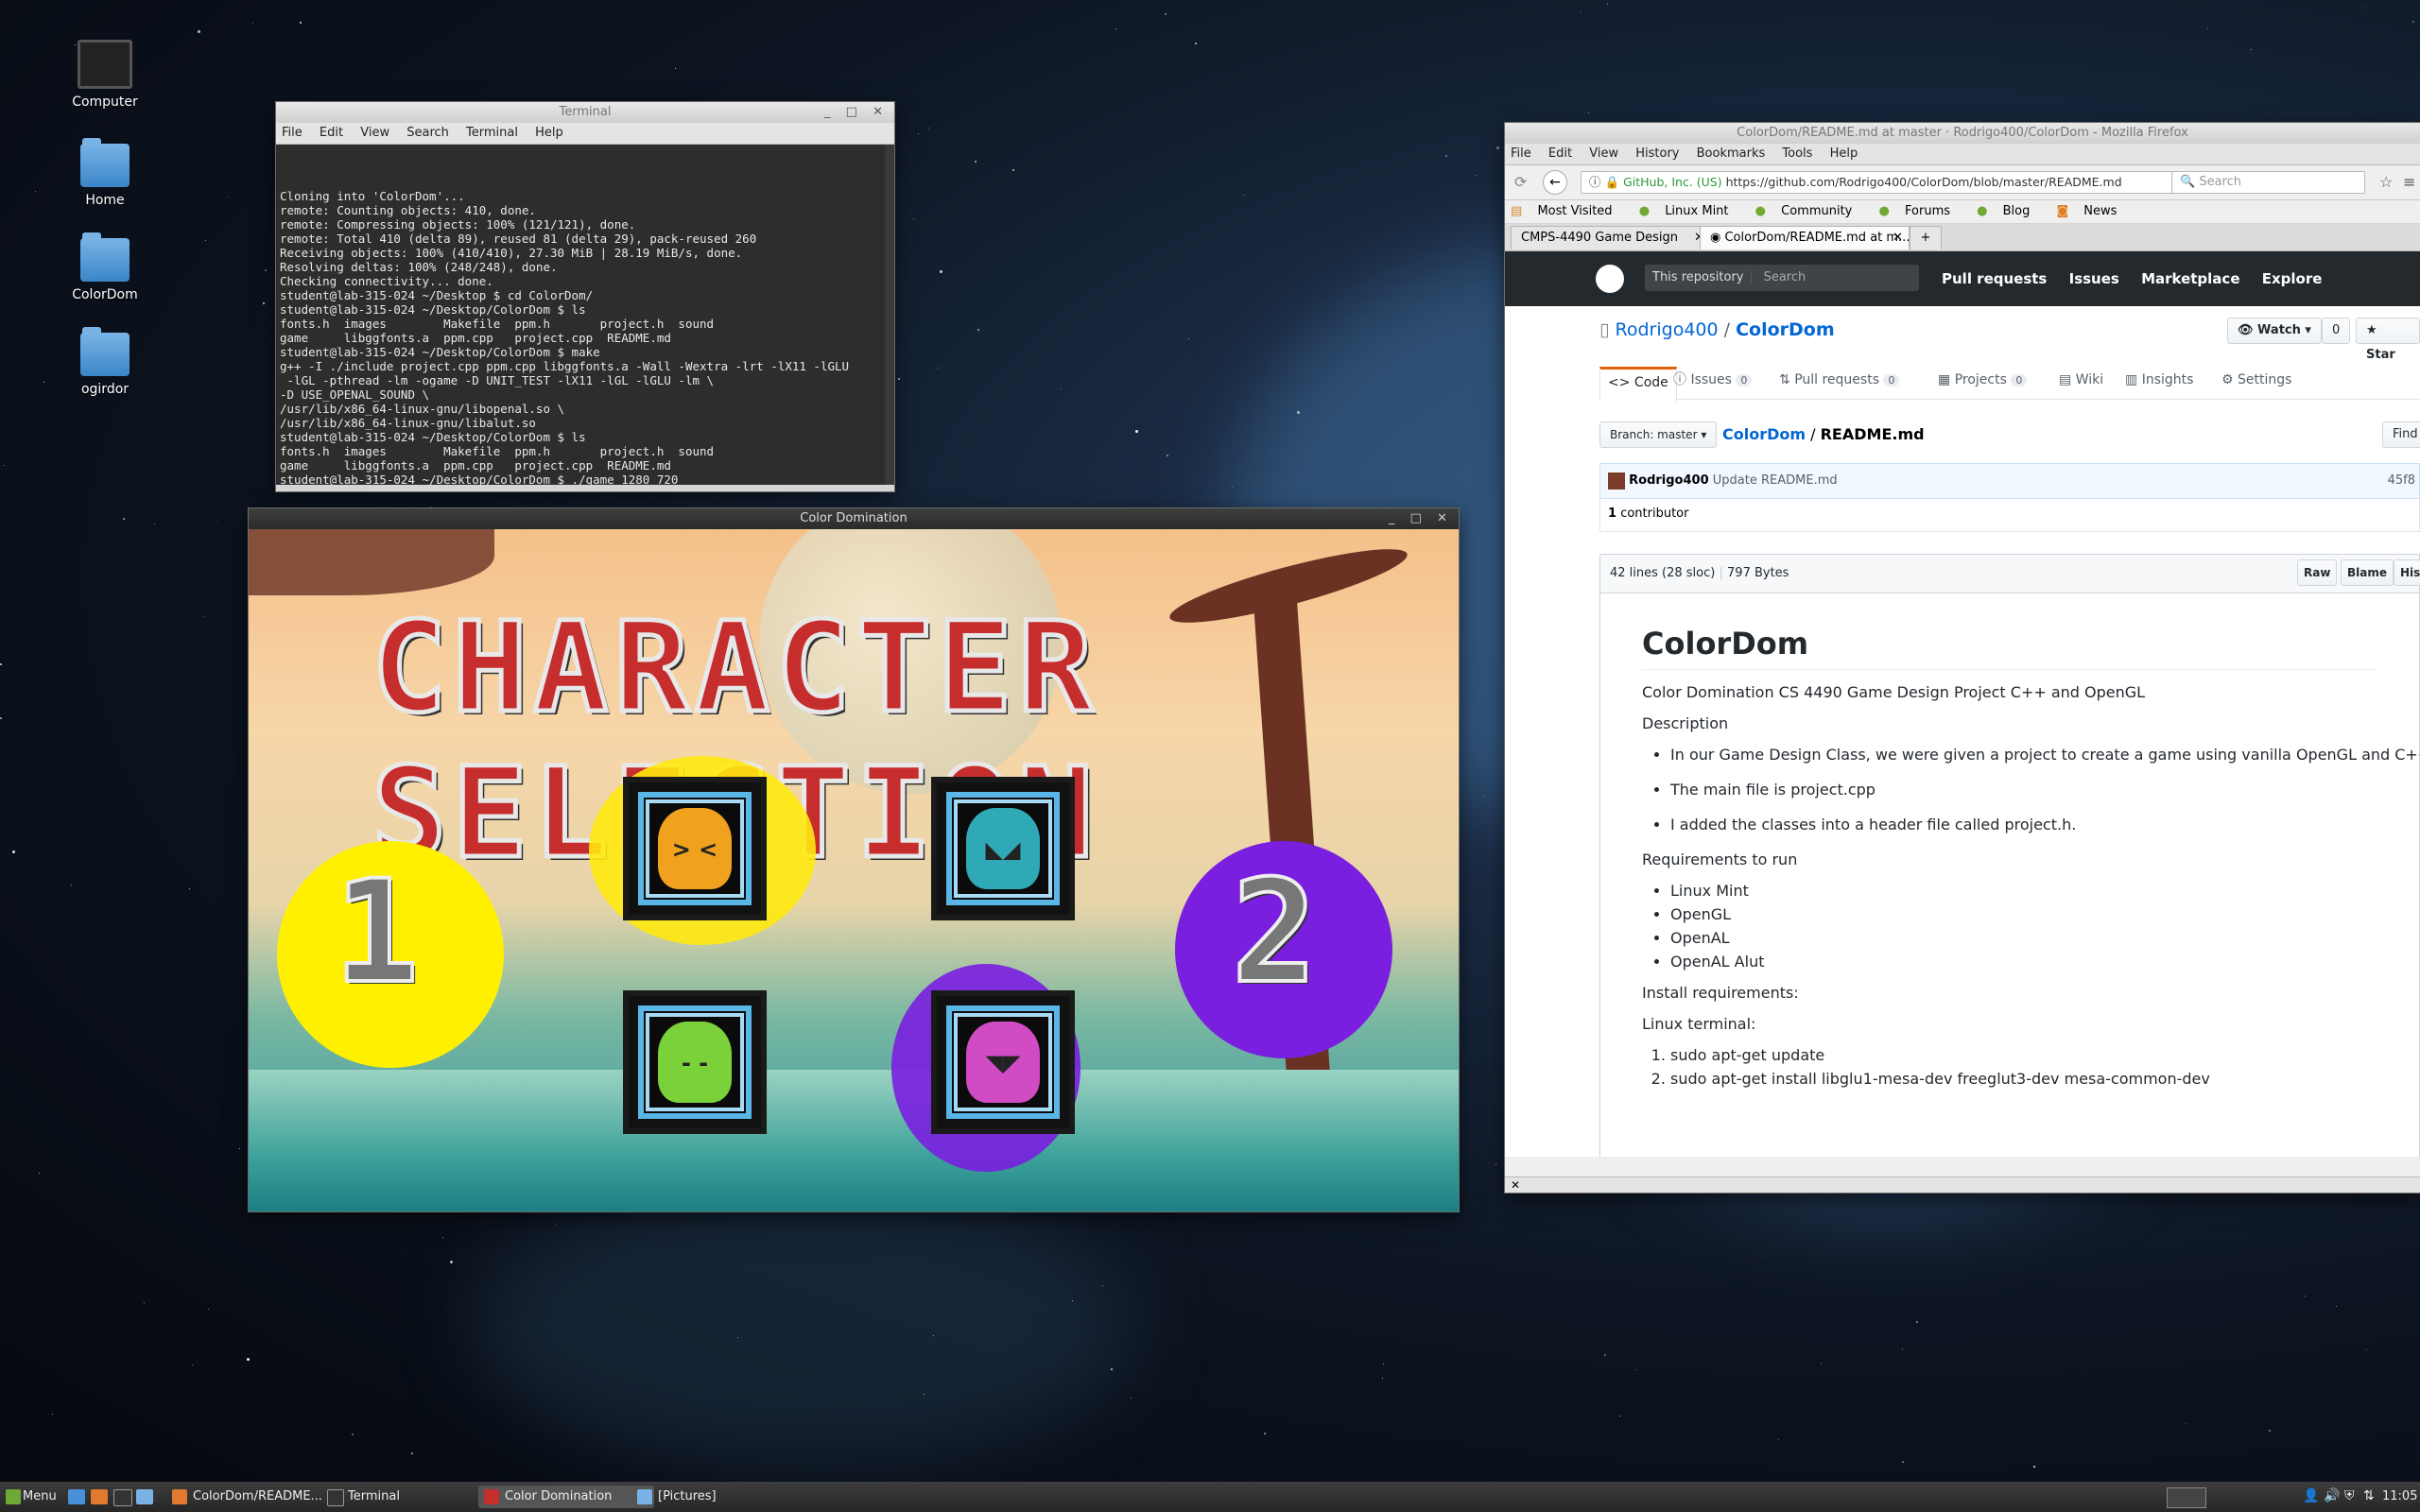 The image size is (2420, 1512). I want to click on commit-message: Update README.md, so click(1775, 480).